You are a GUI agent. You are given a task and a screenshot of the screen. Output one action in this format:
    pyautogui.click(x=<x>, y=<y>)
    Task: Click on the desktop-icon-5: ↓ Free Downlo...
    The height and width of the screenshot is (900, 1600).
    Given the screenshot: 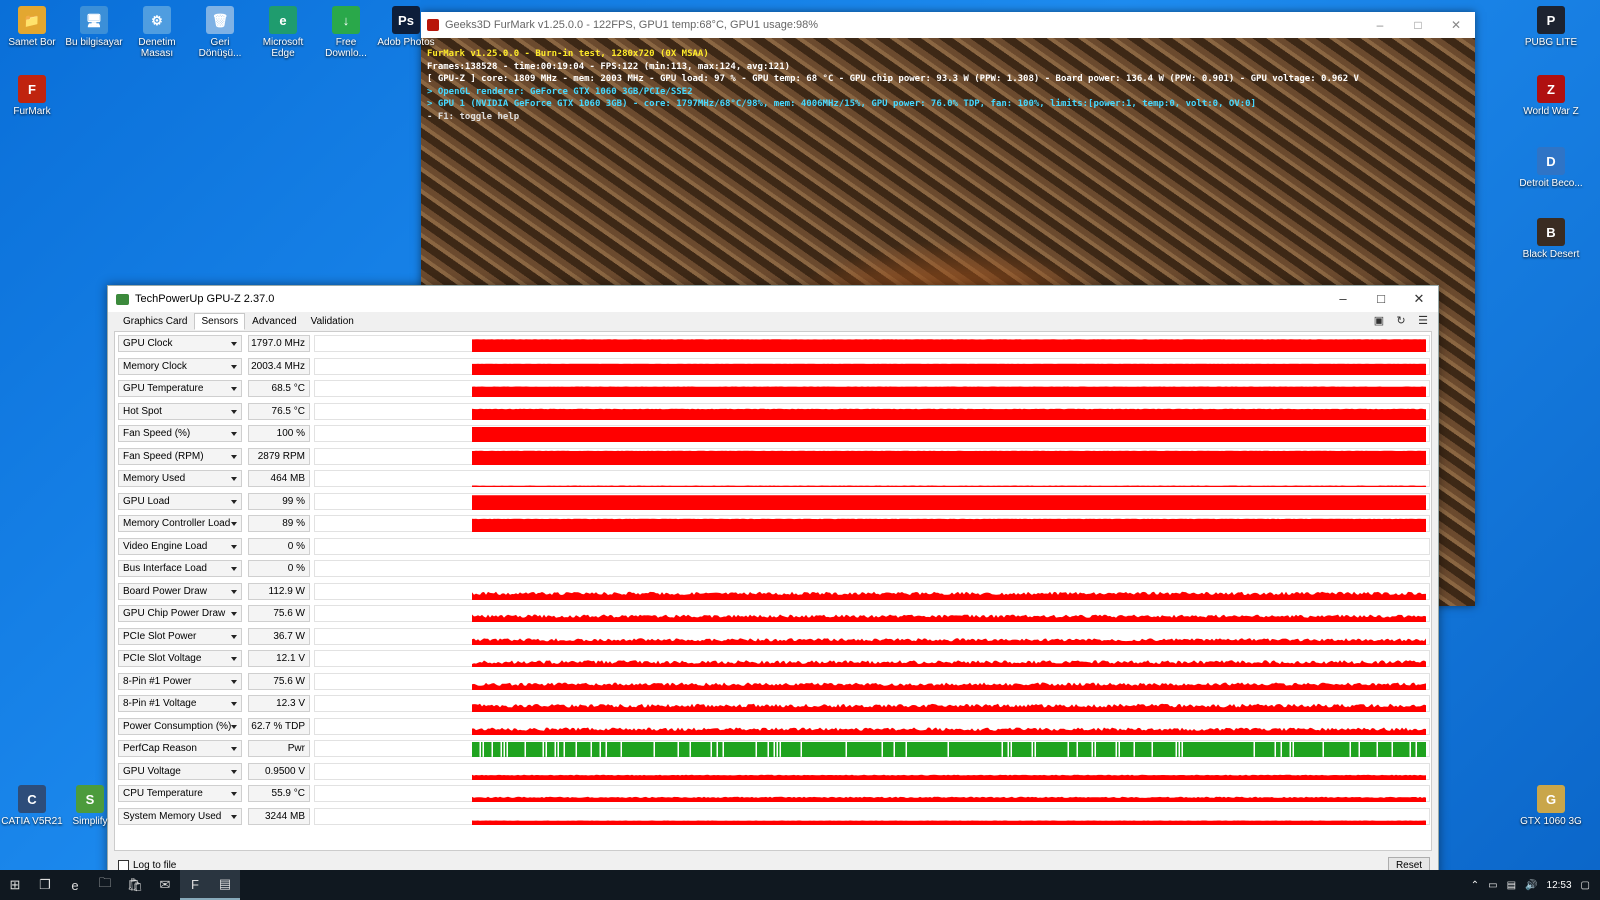 What is the action you would take?
    pyautogui.click(x=346, y=32)
    